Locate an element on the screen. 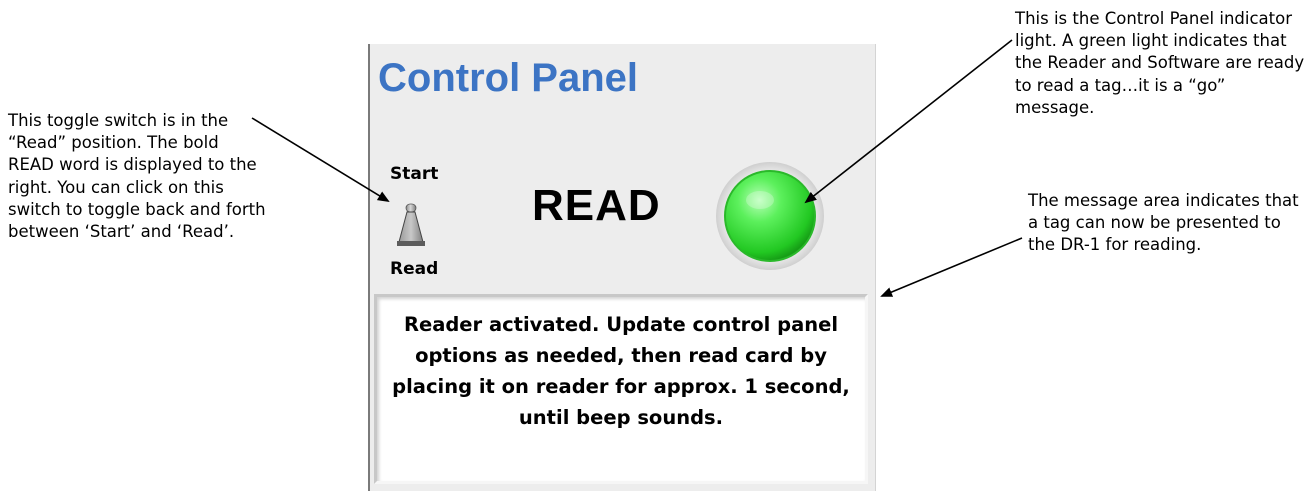 This screenshot has height=491, width=1310. arrow-to-toggle is located at coordinates (320, 160).